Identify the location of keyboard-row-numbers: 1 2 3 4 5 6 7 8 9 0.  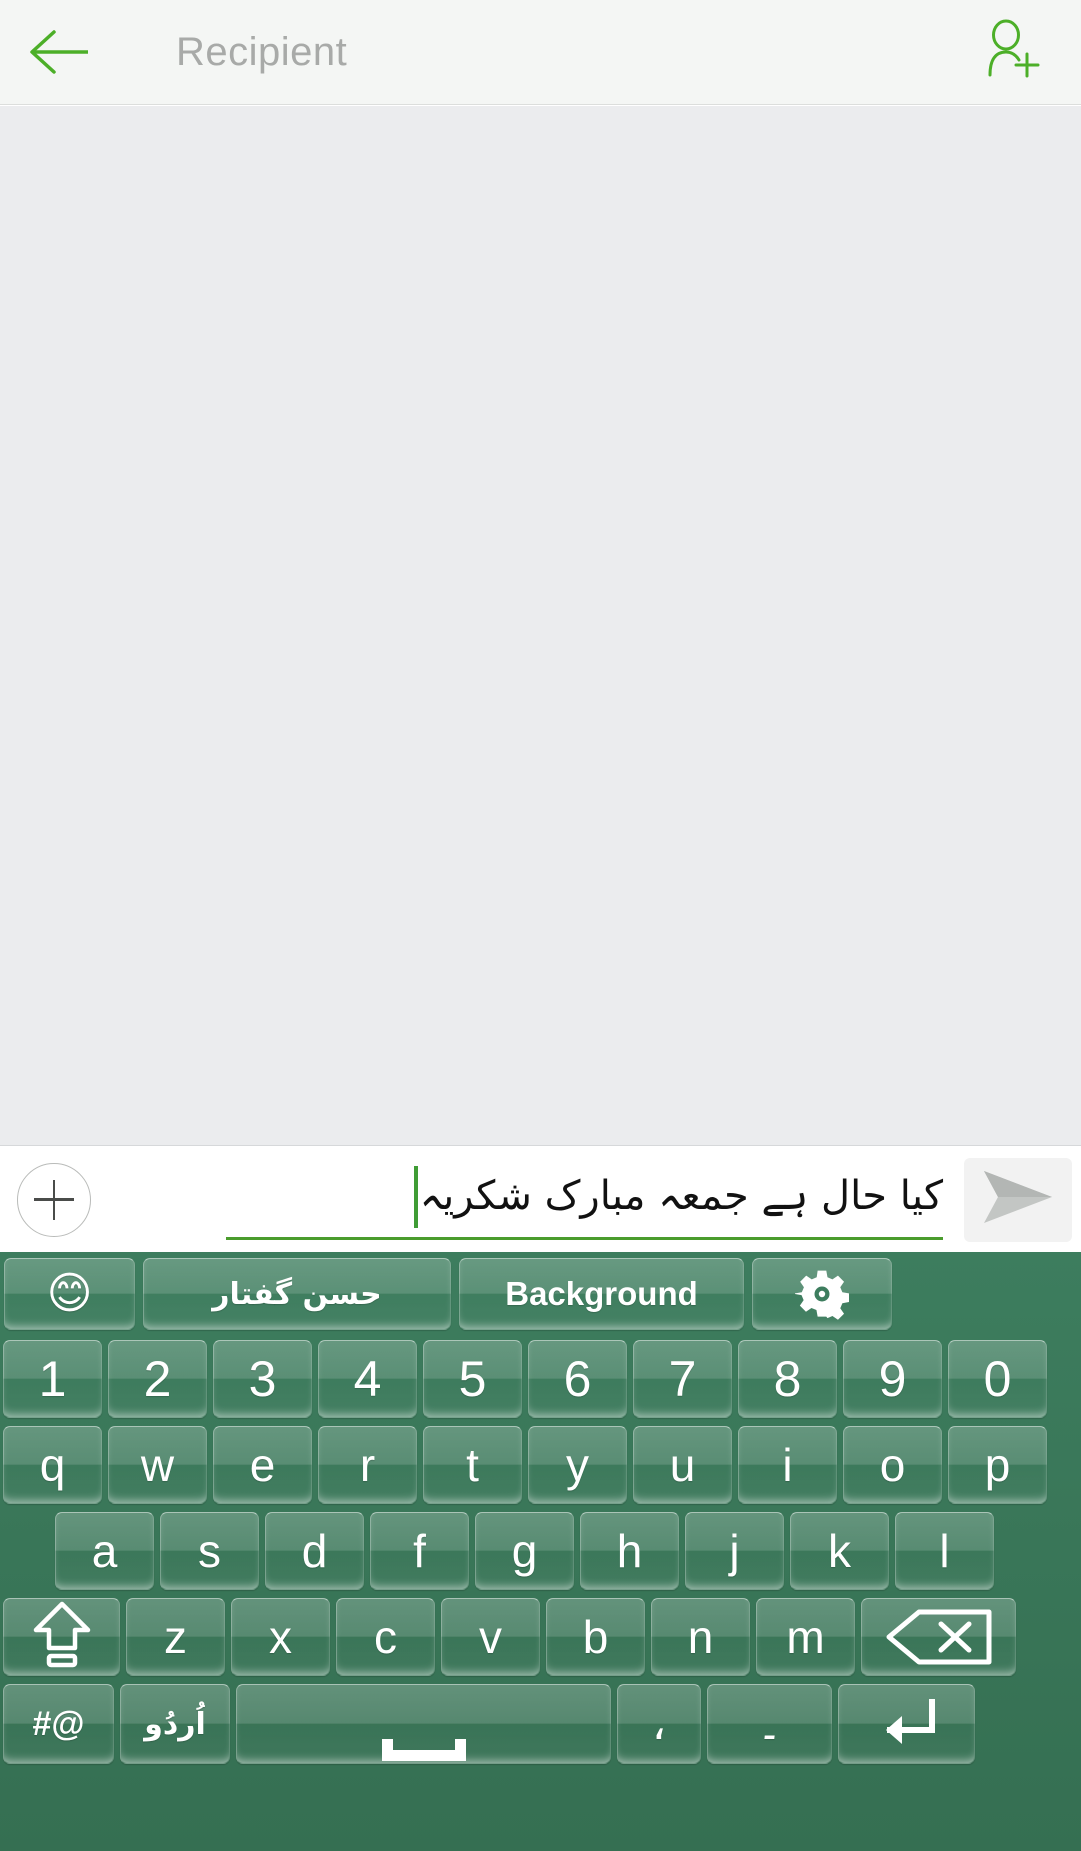
(540, 1377).